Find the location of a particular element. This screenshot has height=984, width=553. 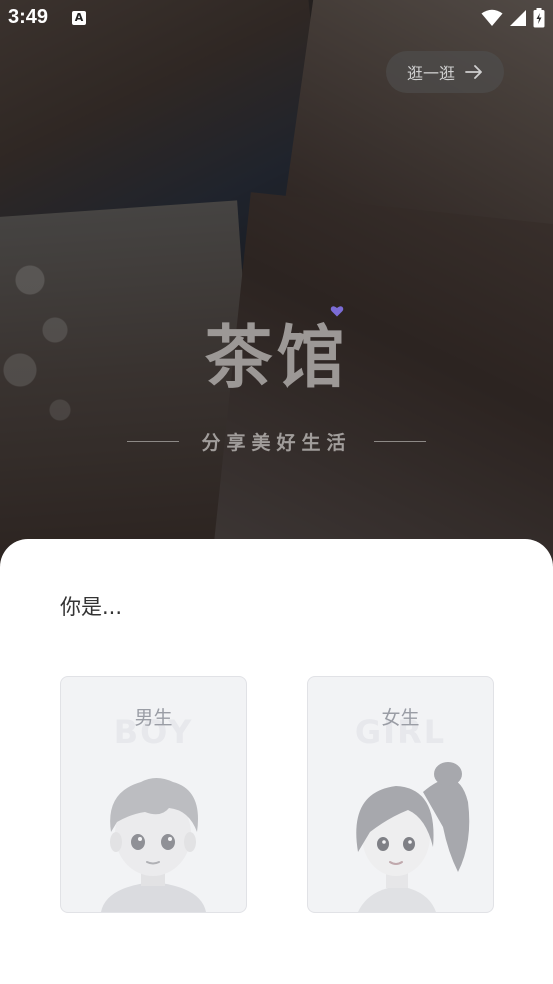

girl-avatar-illustration is located at coordinates (413, 837).